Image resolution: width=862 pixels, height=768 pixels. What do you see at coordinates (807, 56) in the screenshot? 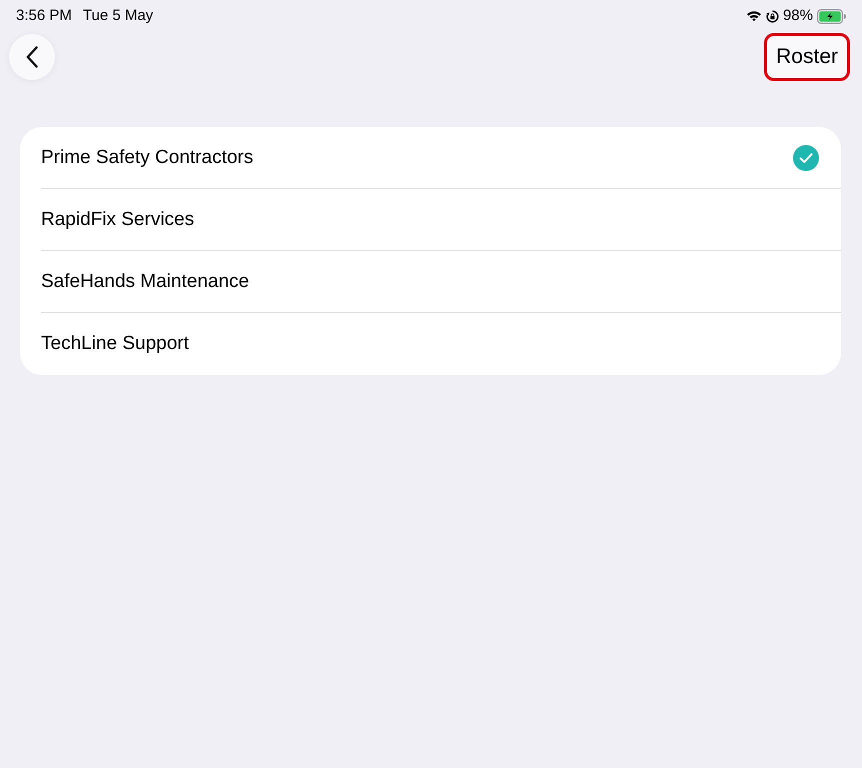
I see `roster-button: Roster` at bounding box center [807, 56].